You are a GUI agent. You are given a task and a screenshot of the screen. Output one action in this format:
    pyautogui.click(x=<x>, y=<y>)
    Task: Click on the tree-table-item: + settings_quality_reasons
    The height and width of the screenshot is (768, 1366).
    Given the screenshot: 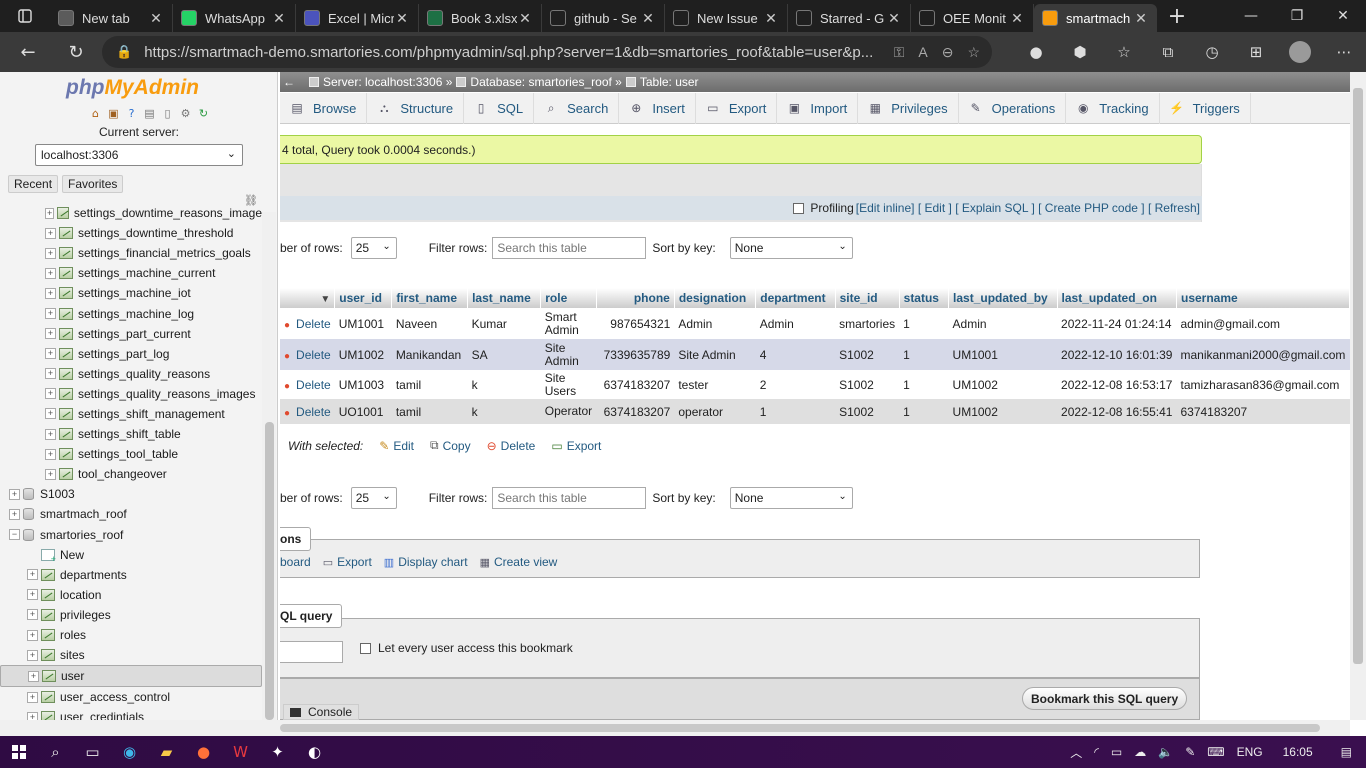 What is the action you would take?
    pyautogui.click(x=131, y=374)
    